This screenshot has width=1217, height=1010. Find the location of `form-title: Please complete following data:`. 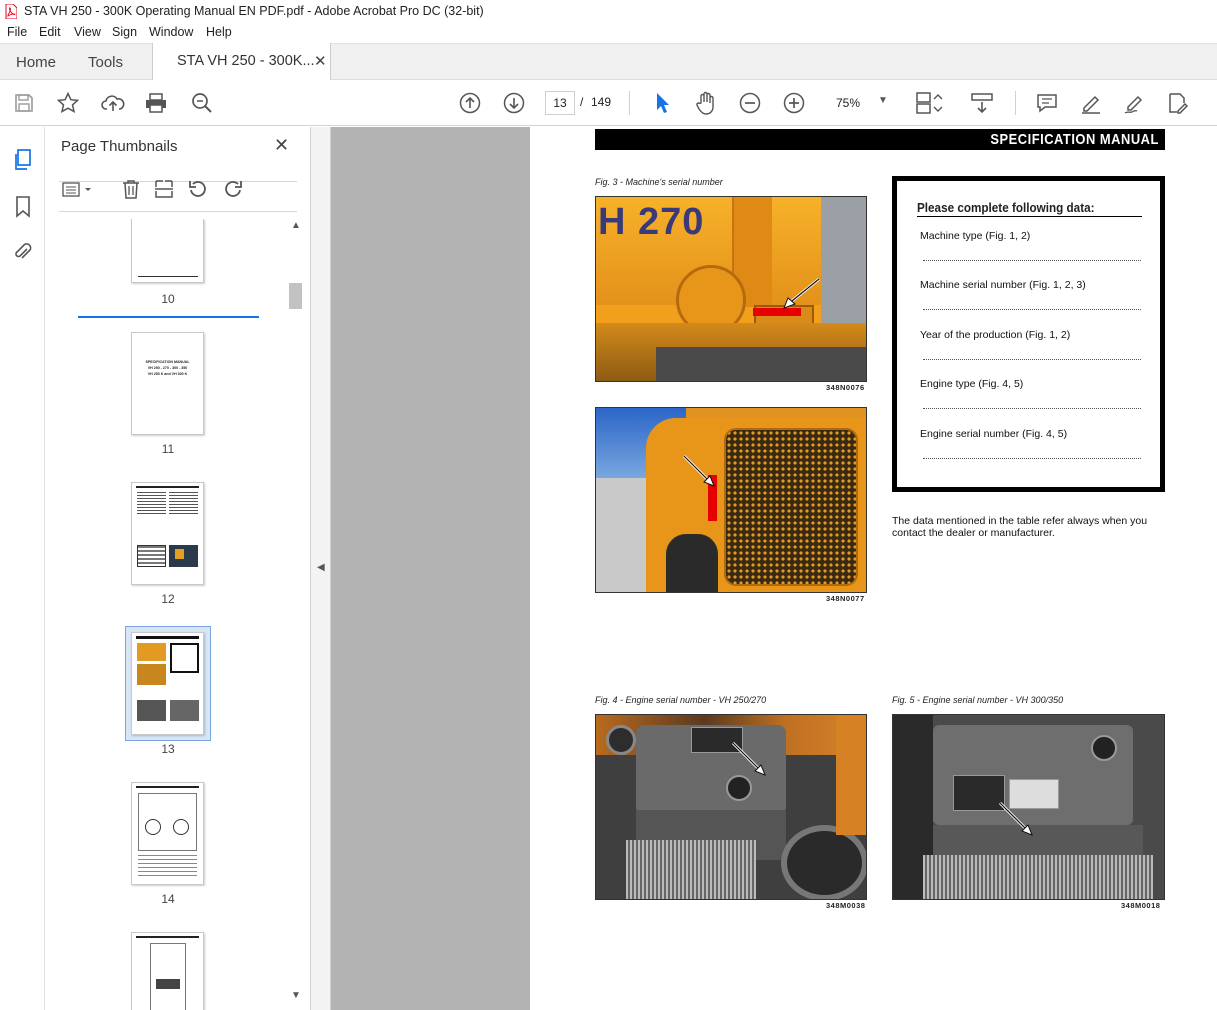

form-title: Please complete following data: is located at coordinates (1006, 207).